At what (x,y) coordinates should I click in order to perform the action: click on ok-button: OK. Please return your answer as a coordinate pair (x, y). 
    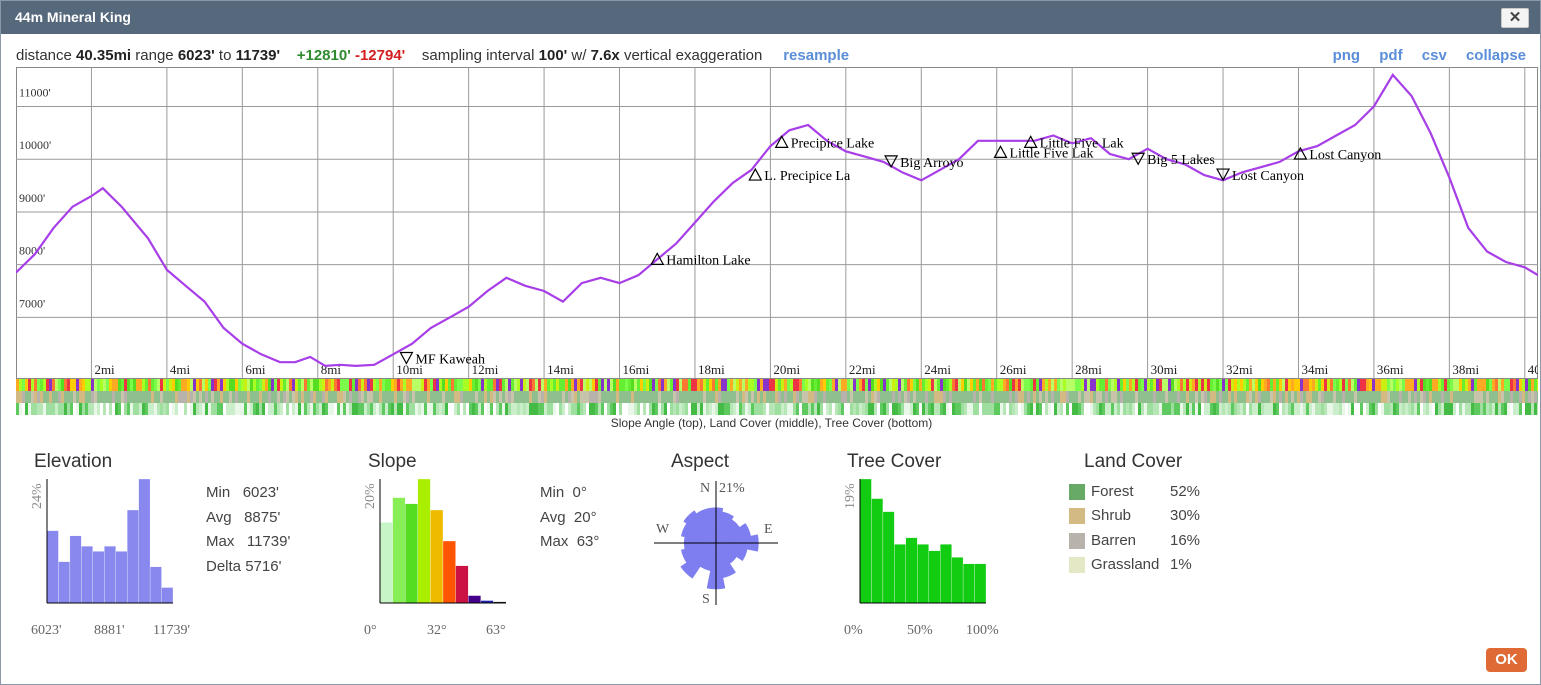
    Looking at the image, I should click on (1506, 660).